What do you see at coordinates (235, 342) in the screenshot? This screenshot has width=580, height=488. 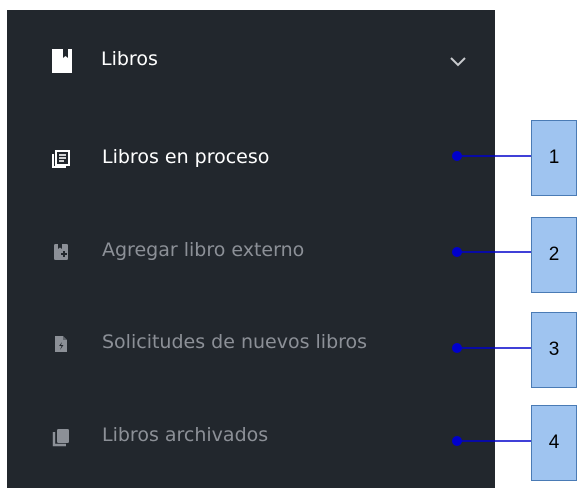 I see `sidebar-item-label: Solicitudes de nuevos libros` at bounding box center [235, 342].